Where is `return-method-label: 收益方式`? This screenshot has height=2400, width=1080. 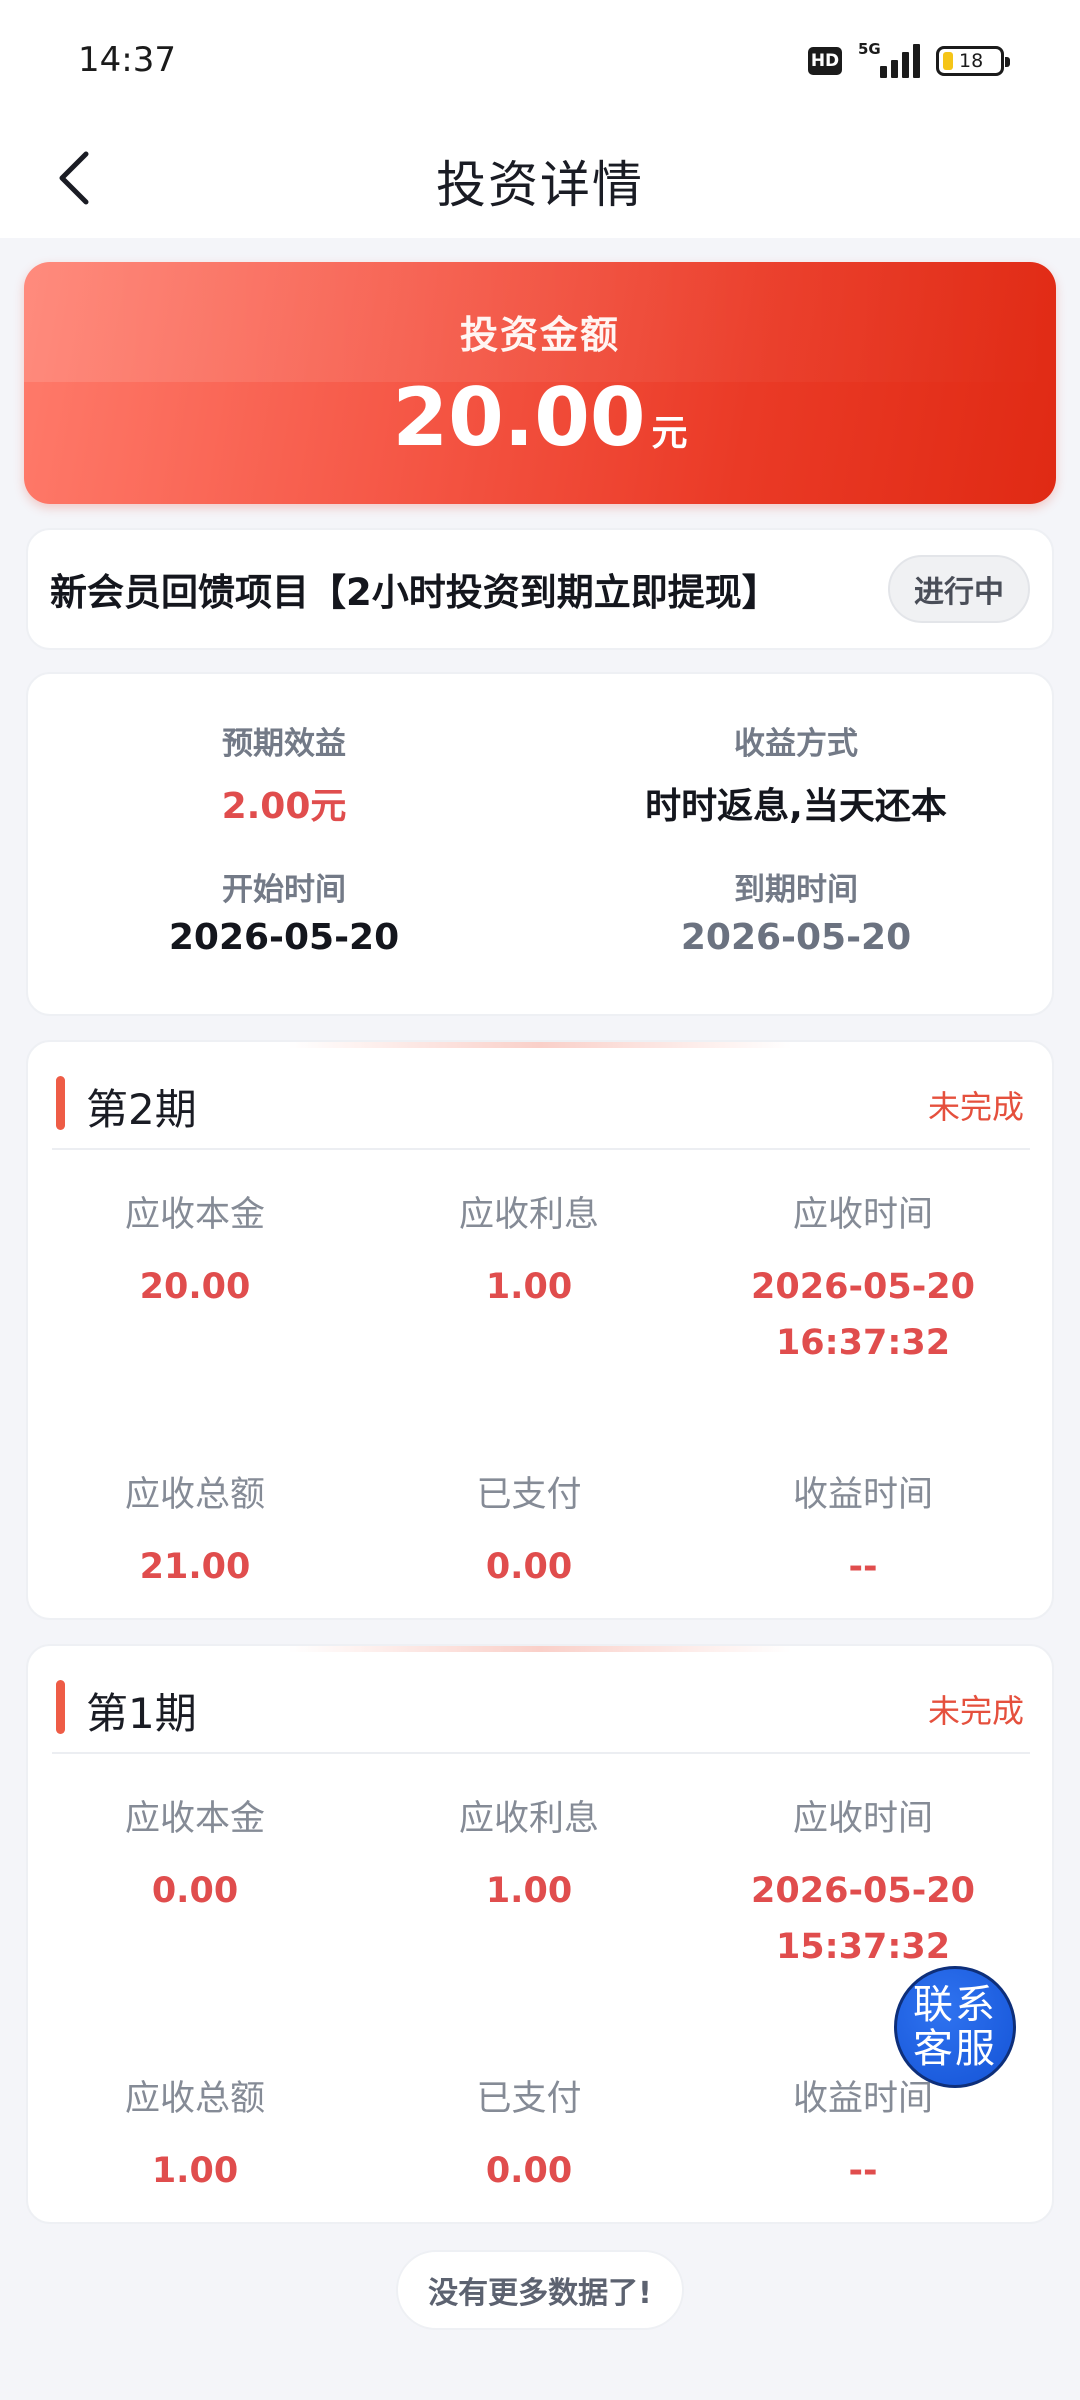 return-method-label: 收益方式 is located at coordinates (796, 744).